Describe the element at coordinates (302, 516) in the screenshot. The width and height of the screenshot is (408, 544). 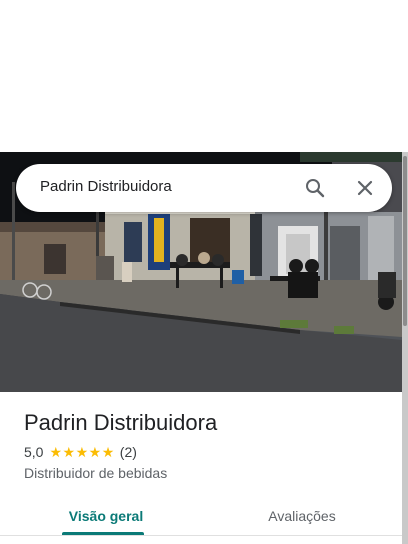
I see `tab-reviews: Avaliações` at that location.